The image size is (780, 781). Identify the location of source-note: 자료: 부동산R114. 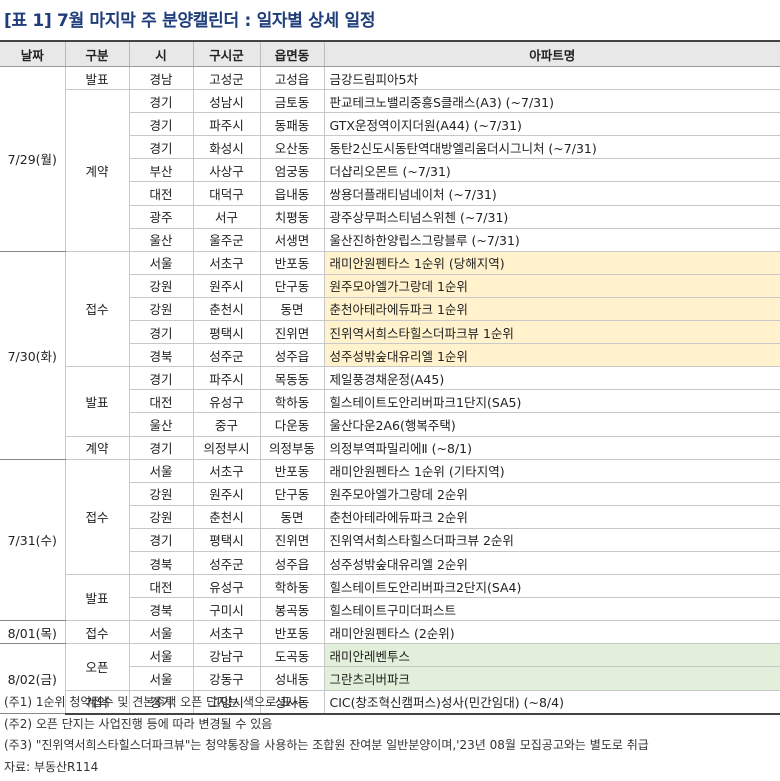
(51, 766).